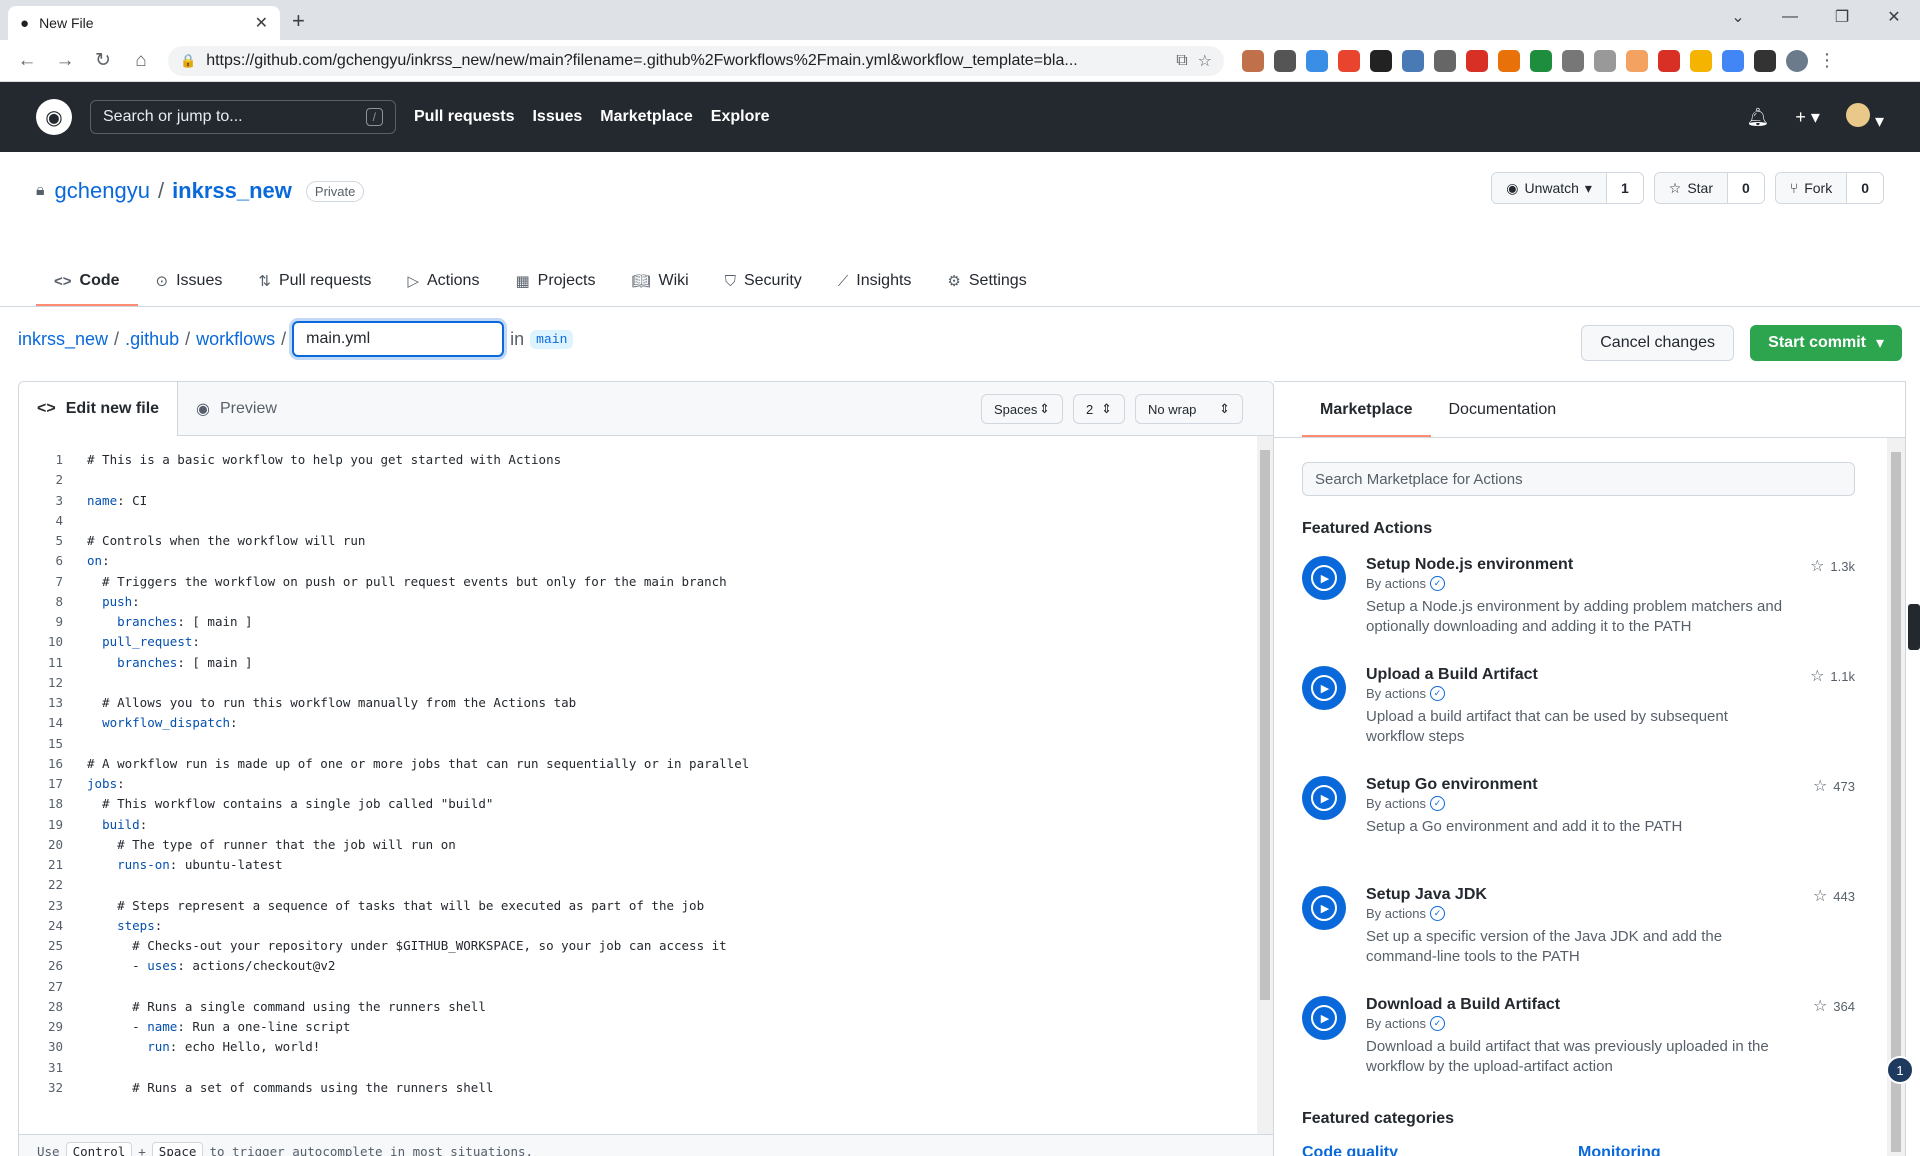 The height and width of the screenshot is (1156, 1920). I want to click on action-name: Upload a Build Artifact, so click(1575, 675).